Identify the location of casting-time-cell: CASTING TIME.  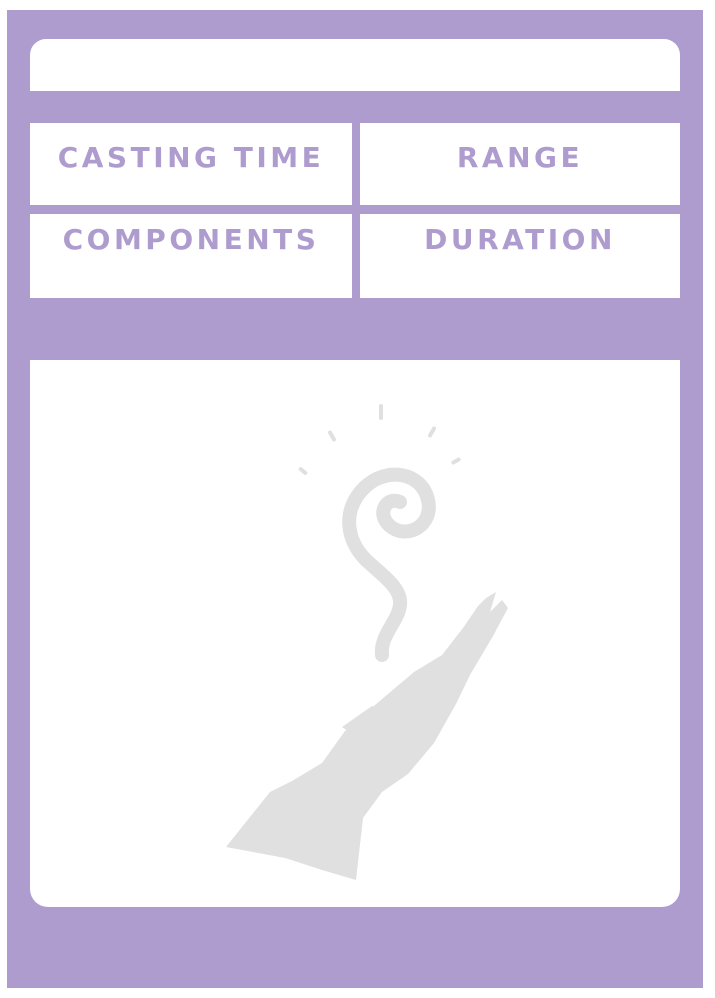
(191, 164).